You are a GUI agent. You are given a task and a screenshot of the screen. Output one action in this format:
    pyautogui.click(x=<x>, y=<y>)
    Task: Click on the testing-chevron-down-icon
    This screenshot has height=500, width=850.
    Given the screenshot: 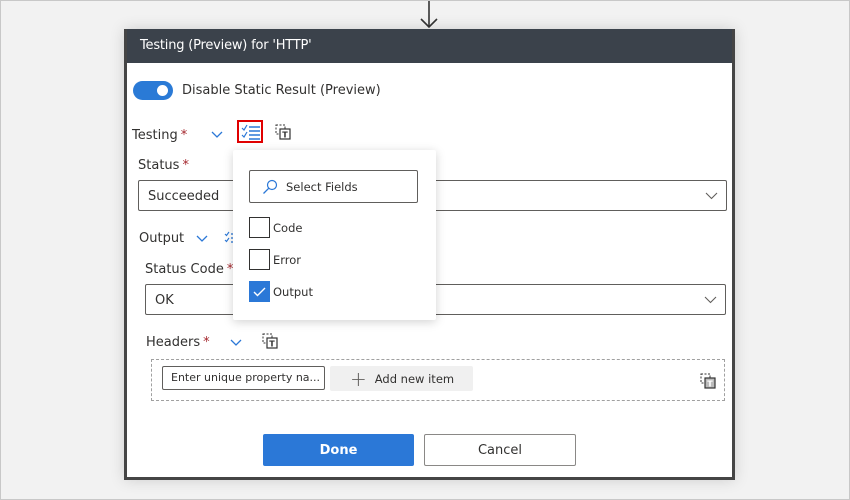 What is the action you would take?
    pyautogui.click(x=217, y=135)
    